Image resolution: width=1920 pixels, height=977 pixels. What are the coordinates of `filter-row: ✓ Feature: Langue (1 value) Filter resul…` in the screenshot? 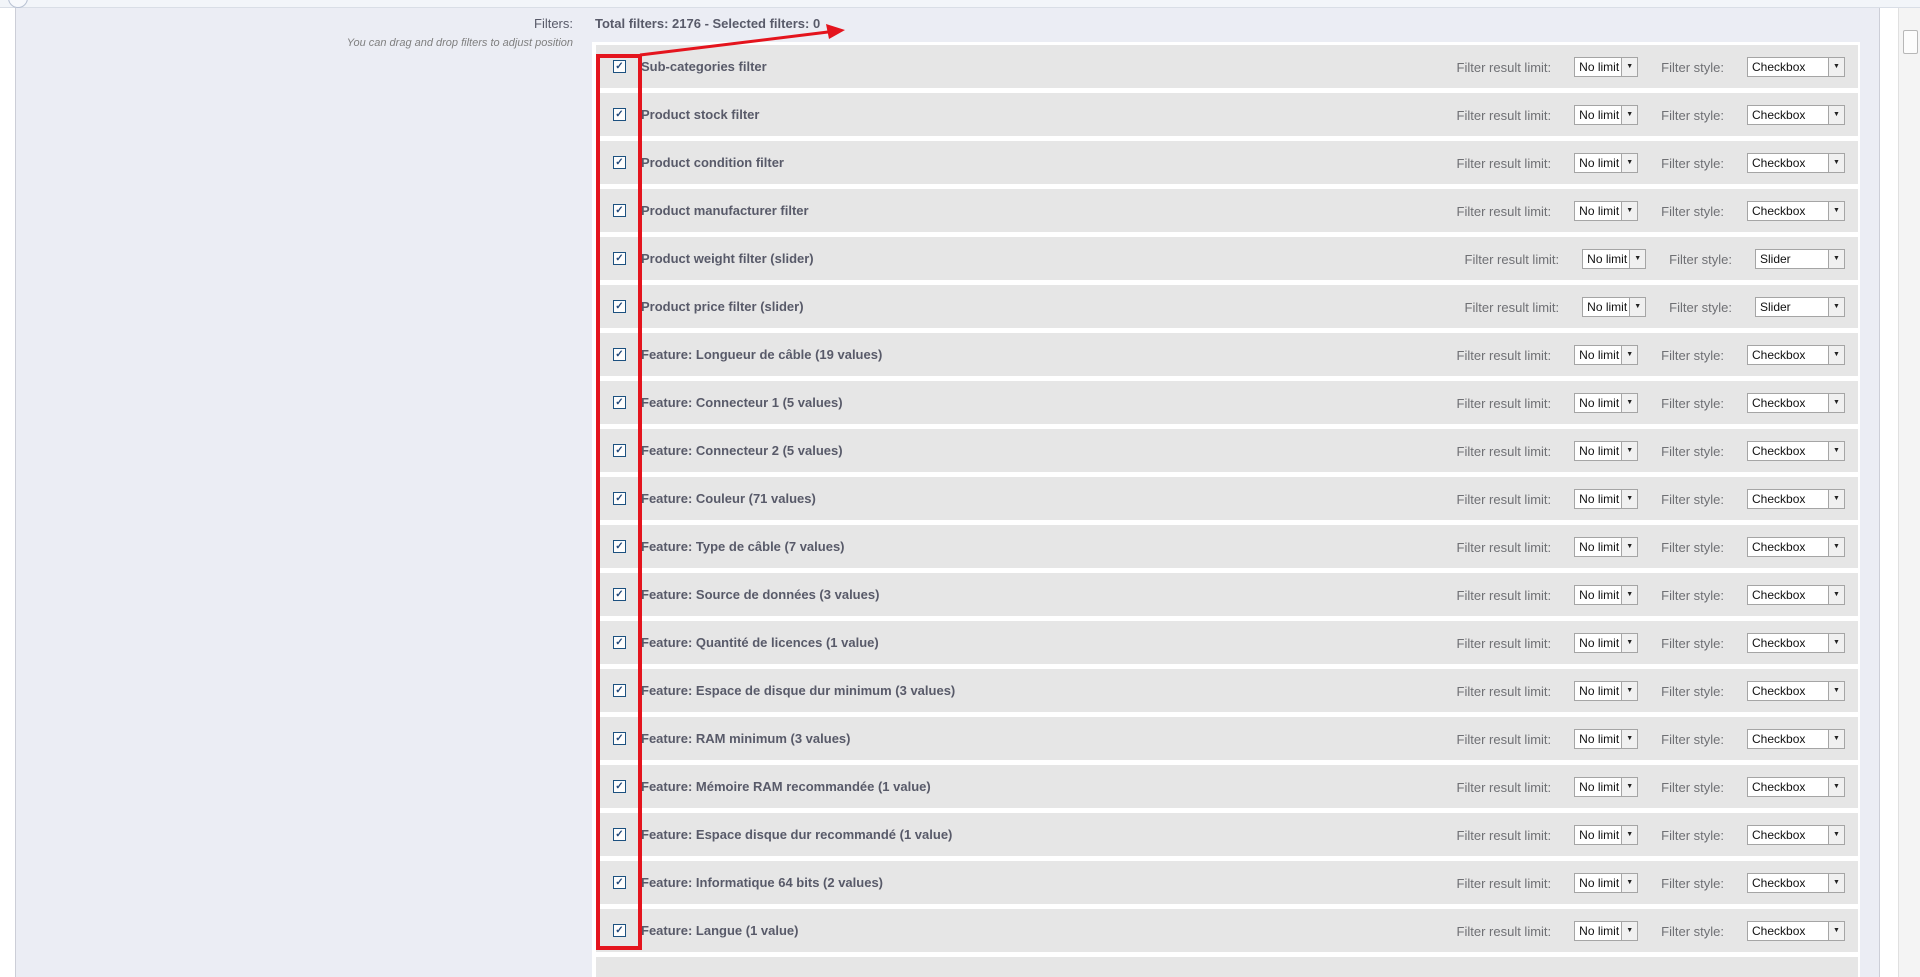 It's located at (1227, 930).